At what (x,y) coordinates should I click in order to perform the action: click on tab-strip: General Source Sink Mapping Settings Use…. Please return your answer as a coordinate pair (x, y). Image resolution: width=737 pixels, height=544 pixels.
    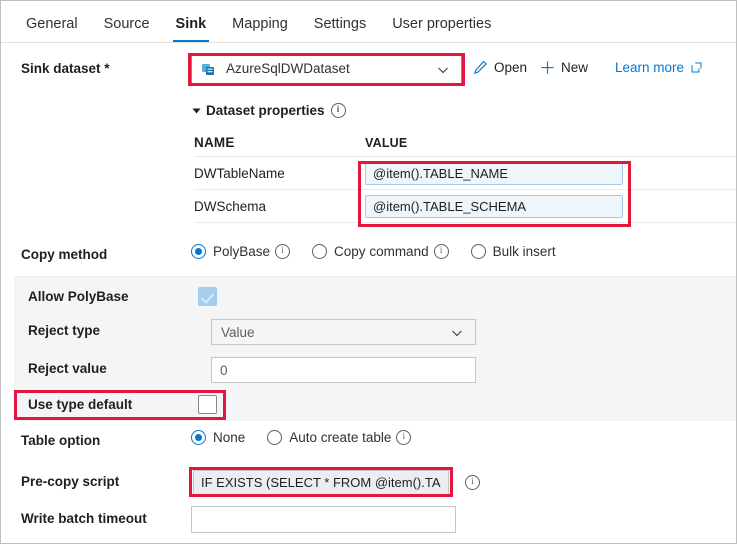
    Looking at the image, I should click on (368, 22).